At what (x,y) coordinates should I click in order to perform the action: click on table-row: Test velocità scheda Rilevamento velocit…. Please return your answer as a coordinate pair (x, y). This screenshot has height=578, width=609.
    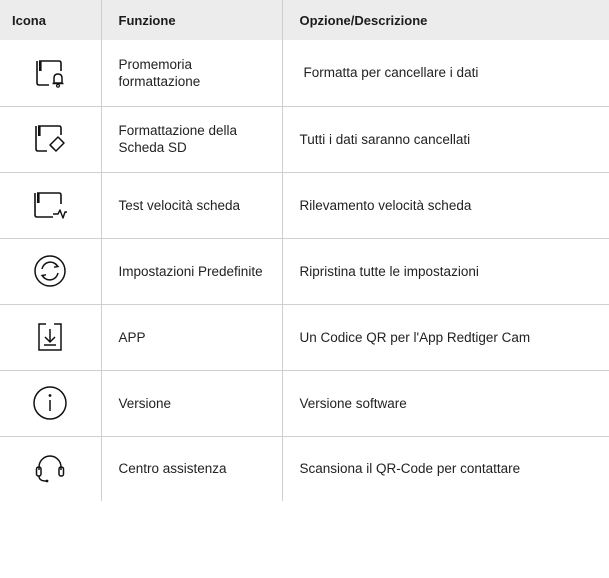
    Looking at the image, I should click on (304, 204).